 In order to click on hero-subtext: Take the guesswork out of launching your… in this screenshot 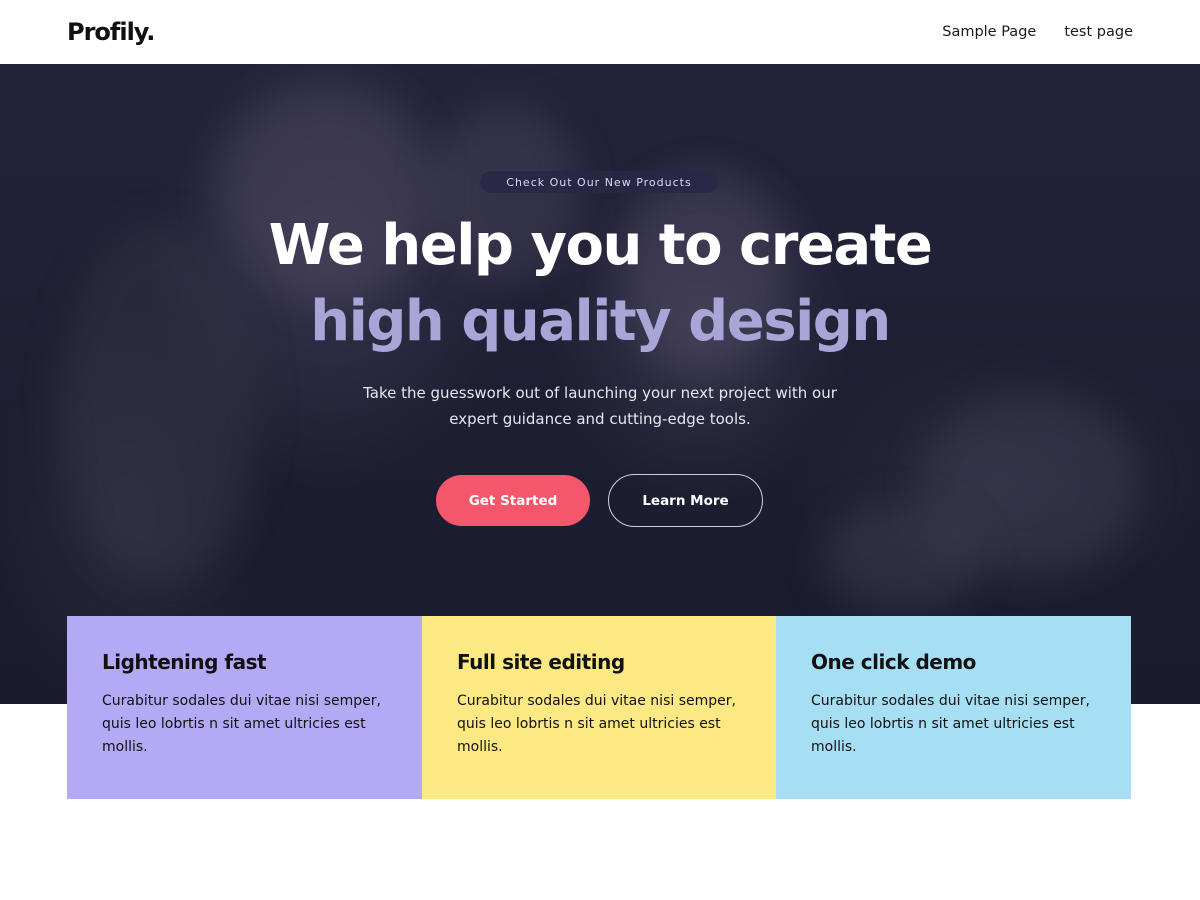, I will do `click(600, 406)`.